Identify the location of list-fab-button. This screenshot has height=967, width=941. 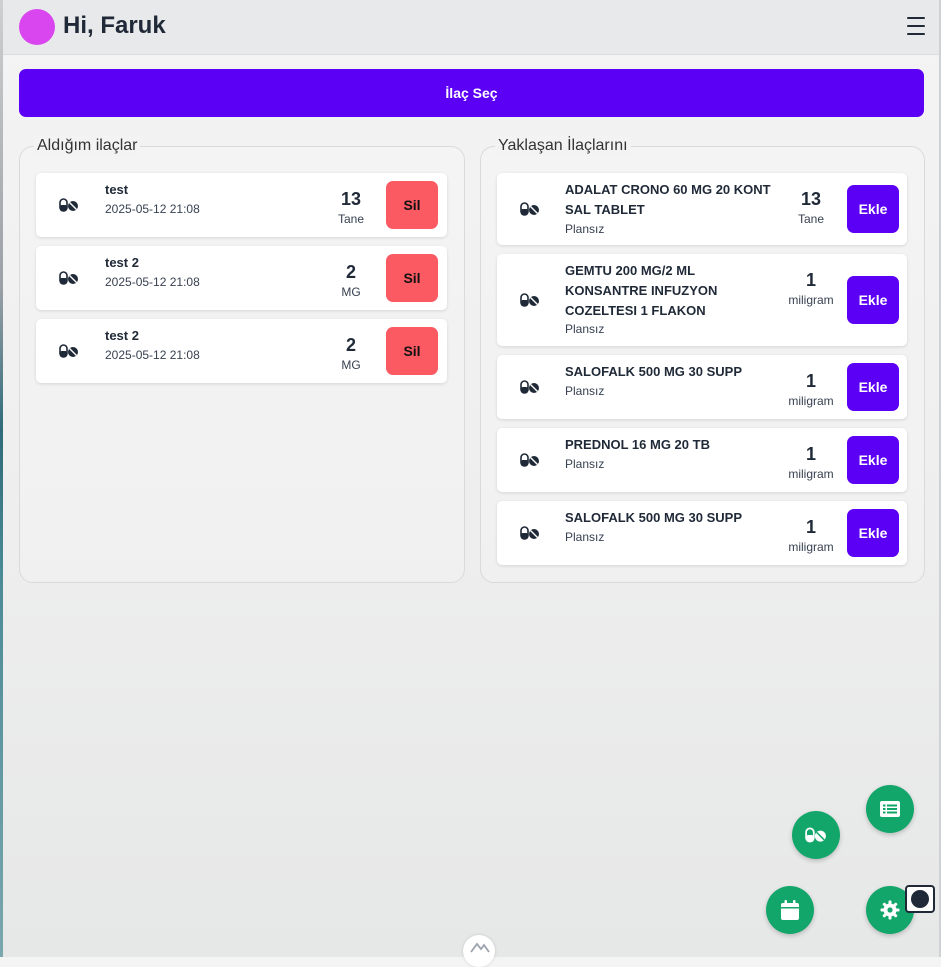
(890, 809).